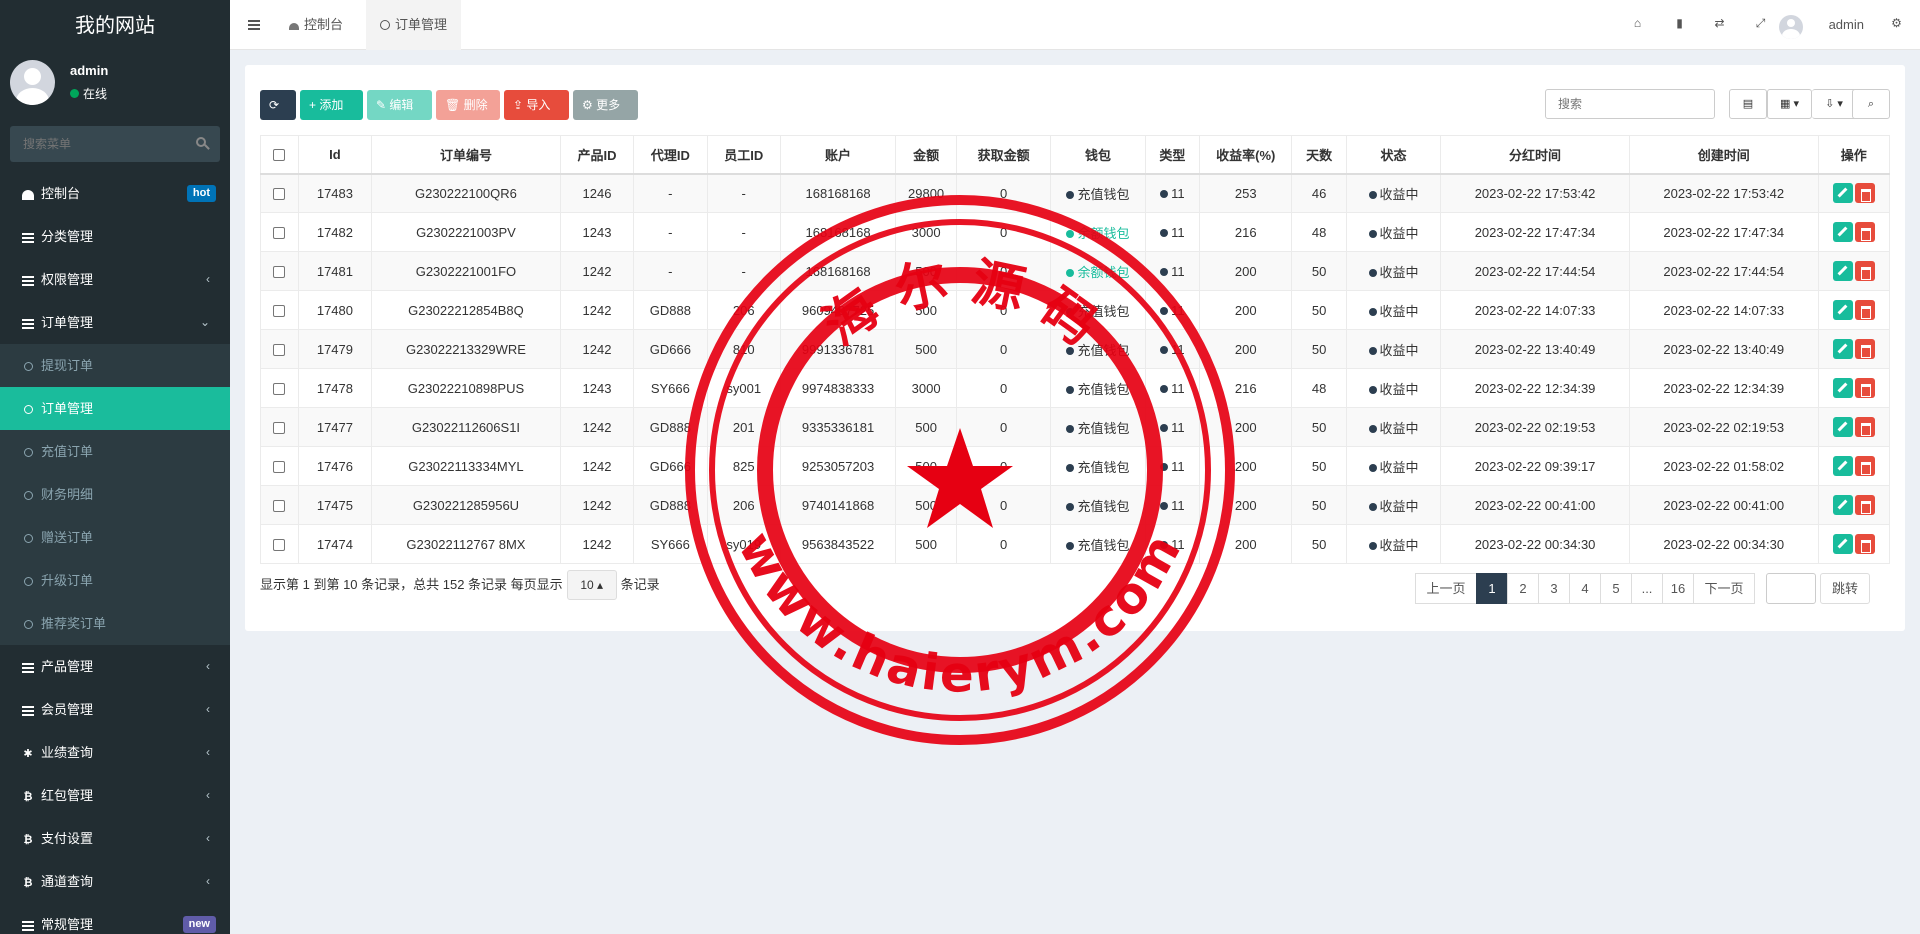 Image resolution: width=1920 pixels, height=934 pixels. Describe the element at coordinates (115, 918) in the screenshot. I see `sidebar-item-17: 常规管理 new` at that location.